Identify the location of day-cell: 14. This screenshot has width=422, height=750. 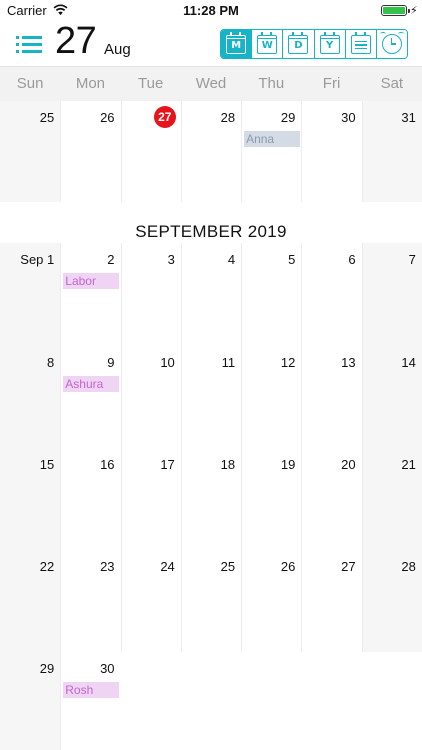
(391, 397).